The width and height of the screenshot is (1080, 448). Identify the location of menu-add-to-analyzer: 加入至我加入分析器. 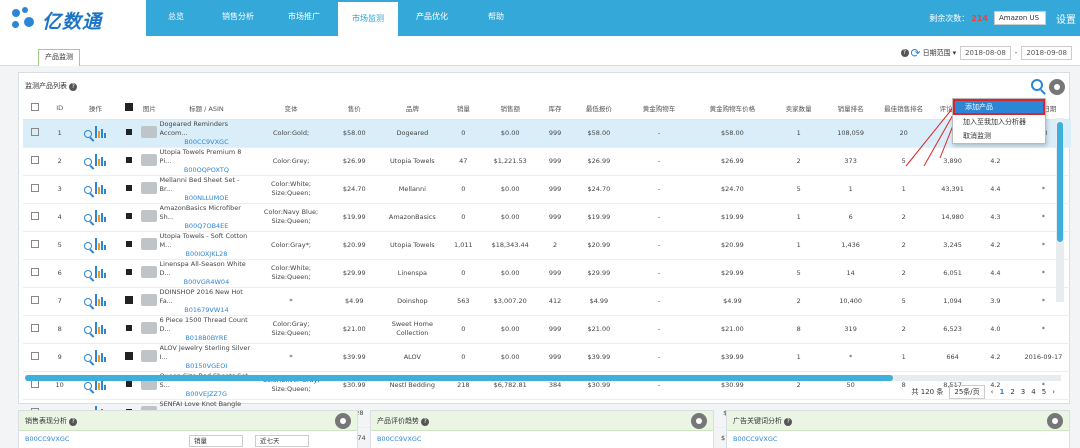
(999, 122).